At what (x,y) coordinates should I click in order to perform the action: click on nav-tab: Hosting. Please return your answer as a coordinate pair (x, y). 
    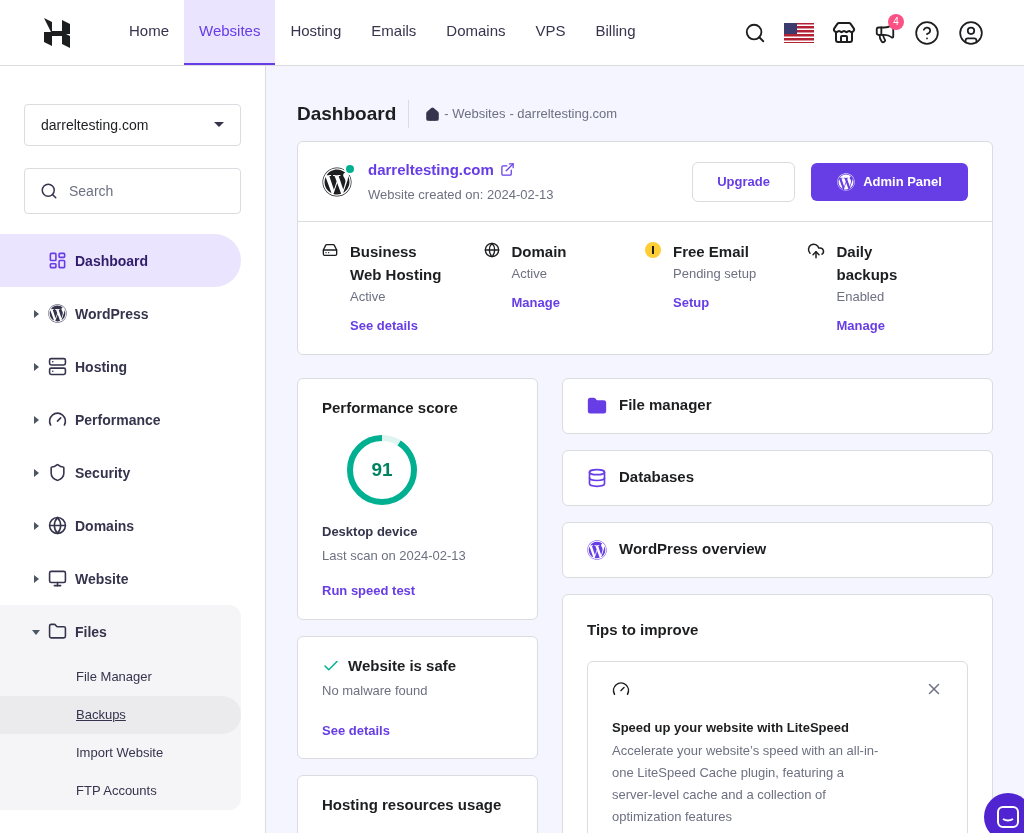
    Looking at the image, I should click on (316, 32).